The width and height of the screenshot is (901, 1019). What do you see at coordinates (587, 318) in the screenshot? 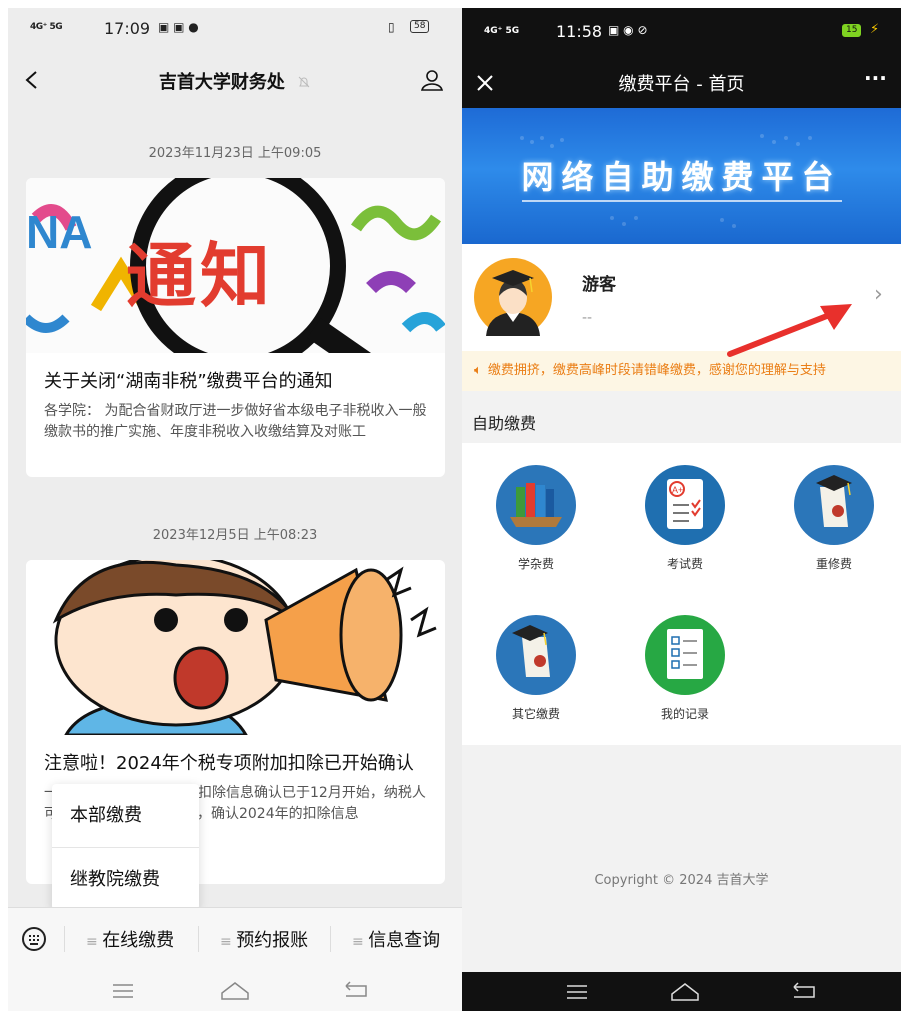
I see `user-info: --` at bounding box center [587, 318].